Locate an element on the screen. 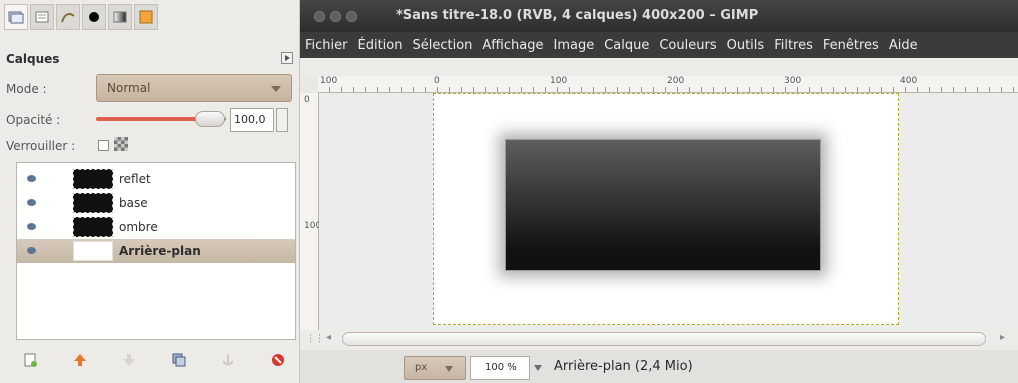  dark-gradient-rectangle is located at coordinates (663, 205).